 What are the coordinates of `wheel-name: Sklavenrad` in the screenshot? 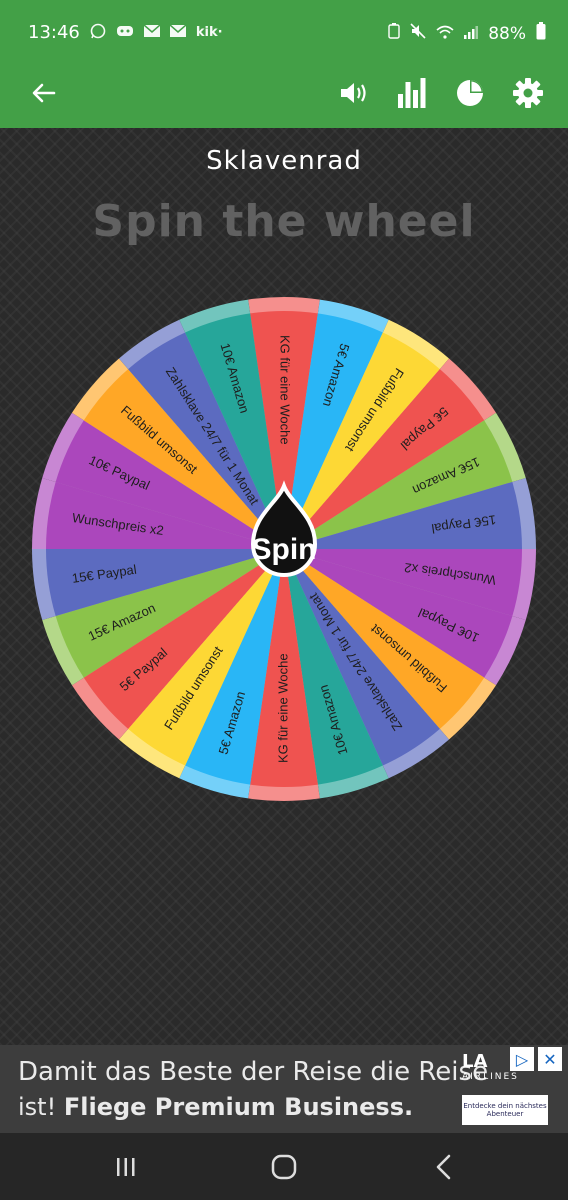 It's located at (284, 161).